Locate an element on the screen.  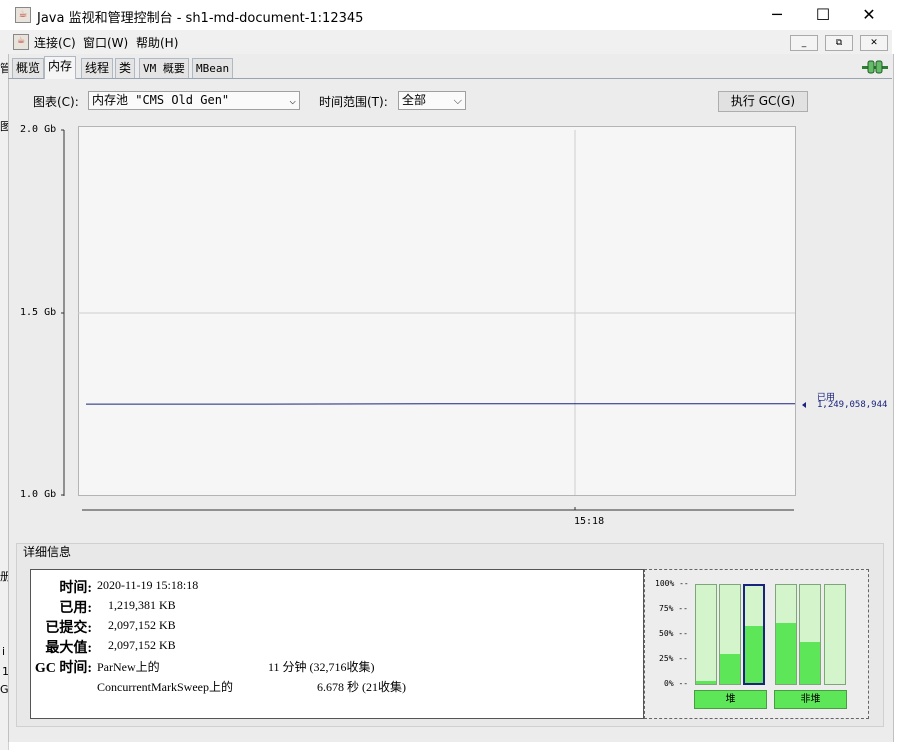
details-title: 详细信息 is located at coordinates (47, 552).